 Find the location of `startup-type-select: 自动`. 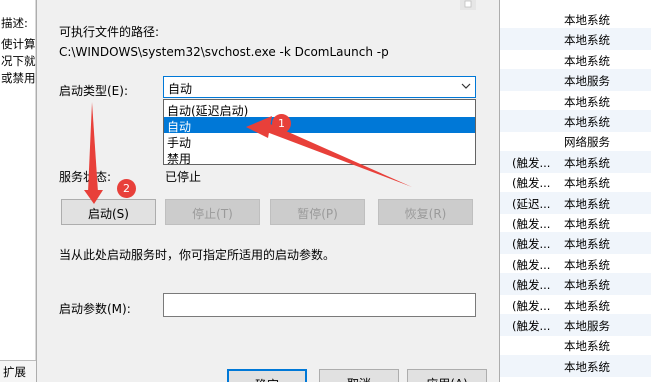

startup-type-select: 自动 is located at coordinates (319, 87).